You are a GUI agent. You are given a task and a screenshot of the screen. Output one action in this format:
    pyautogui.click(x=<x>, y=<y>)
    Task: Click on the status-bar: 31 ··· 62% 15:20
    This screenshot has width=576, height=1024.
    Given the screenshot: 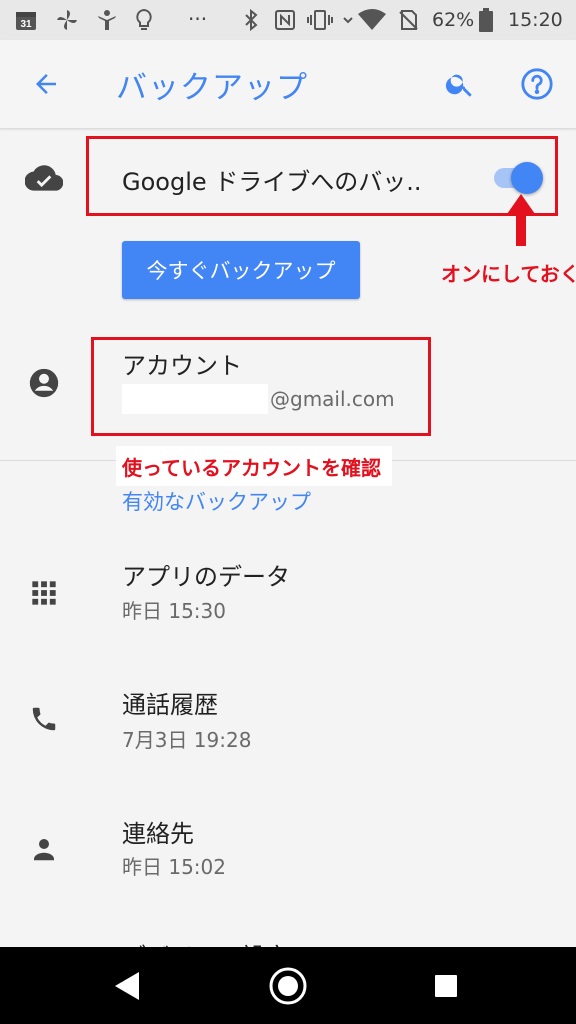 What is the action you would take?
    pyautogui.click(x=288, y=20)
    